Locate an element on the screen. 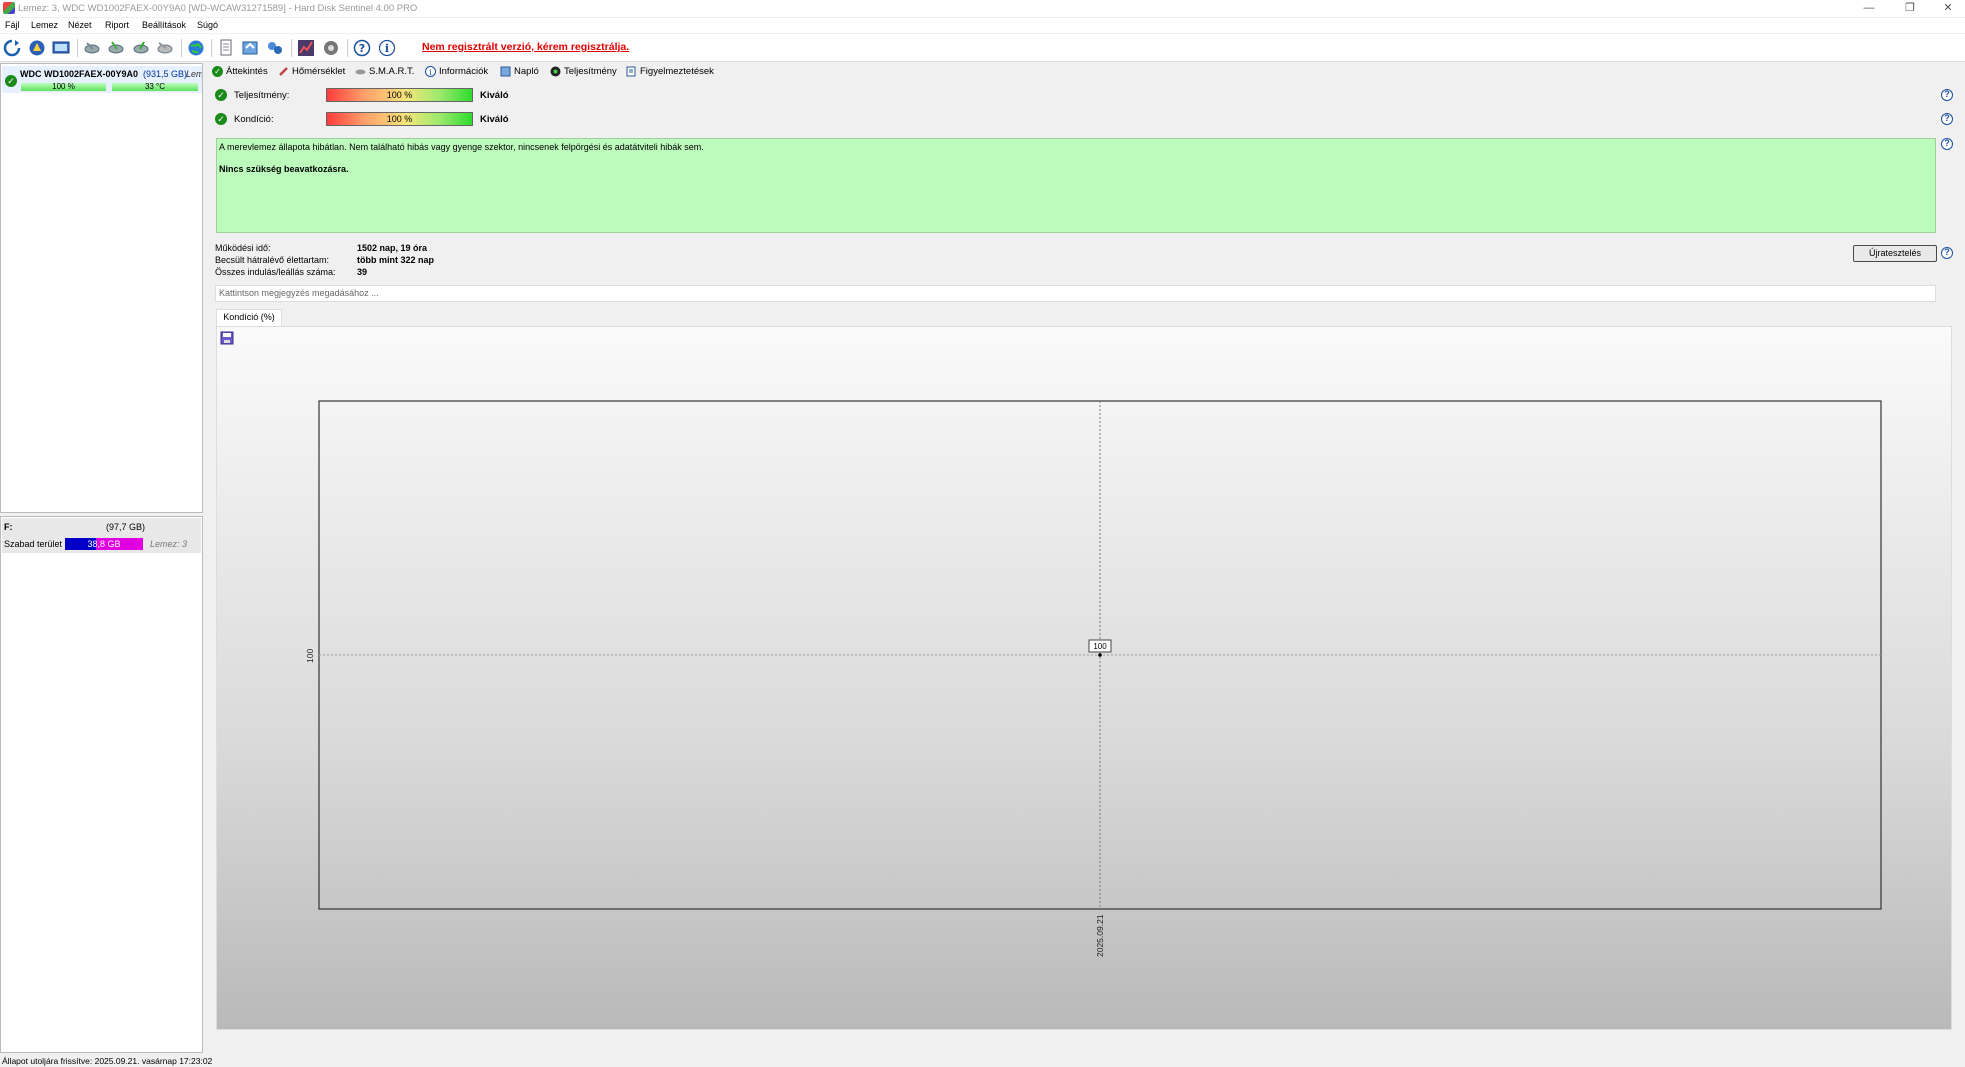  tab-smart-label: S.M.A.R.T. is located at coordinates (392, 71).